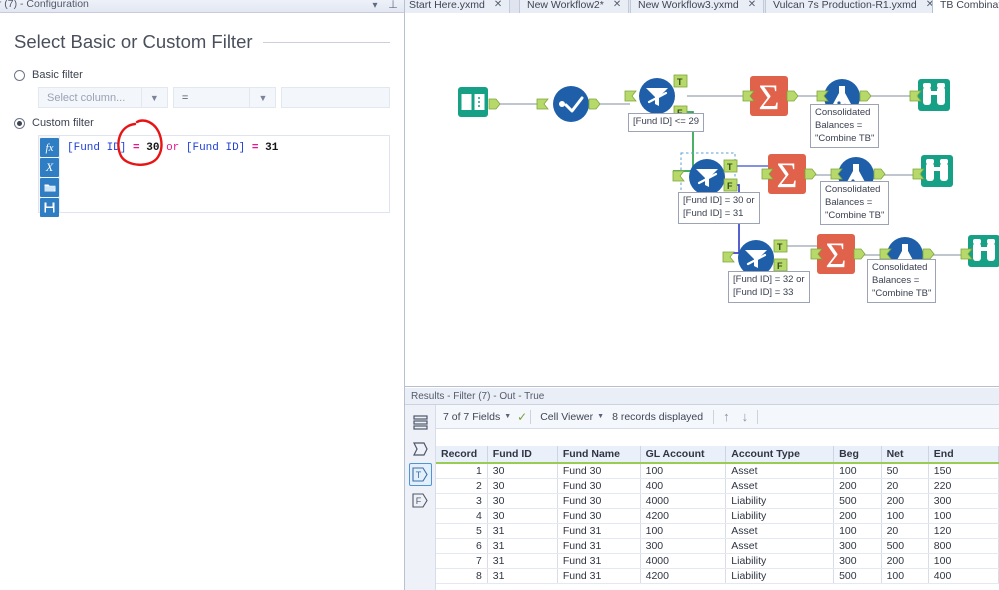 Image resolution: width=999 pixels, height=590 pixels. Describe the element at coordinates (255, 148) in the screenshot. I see `expr-token-op-2: =` at that location.